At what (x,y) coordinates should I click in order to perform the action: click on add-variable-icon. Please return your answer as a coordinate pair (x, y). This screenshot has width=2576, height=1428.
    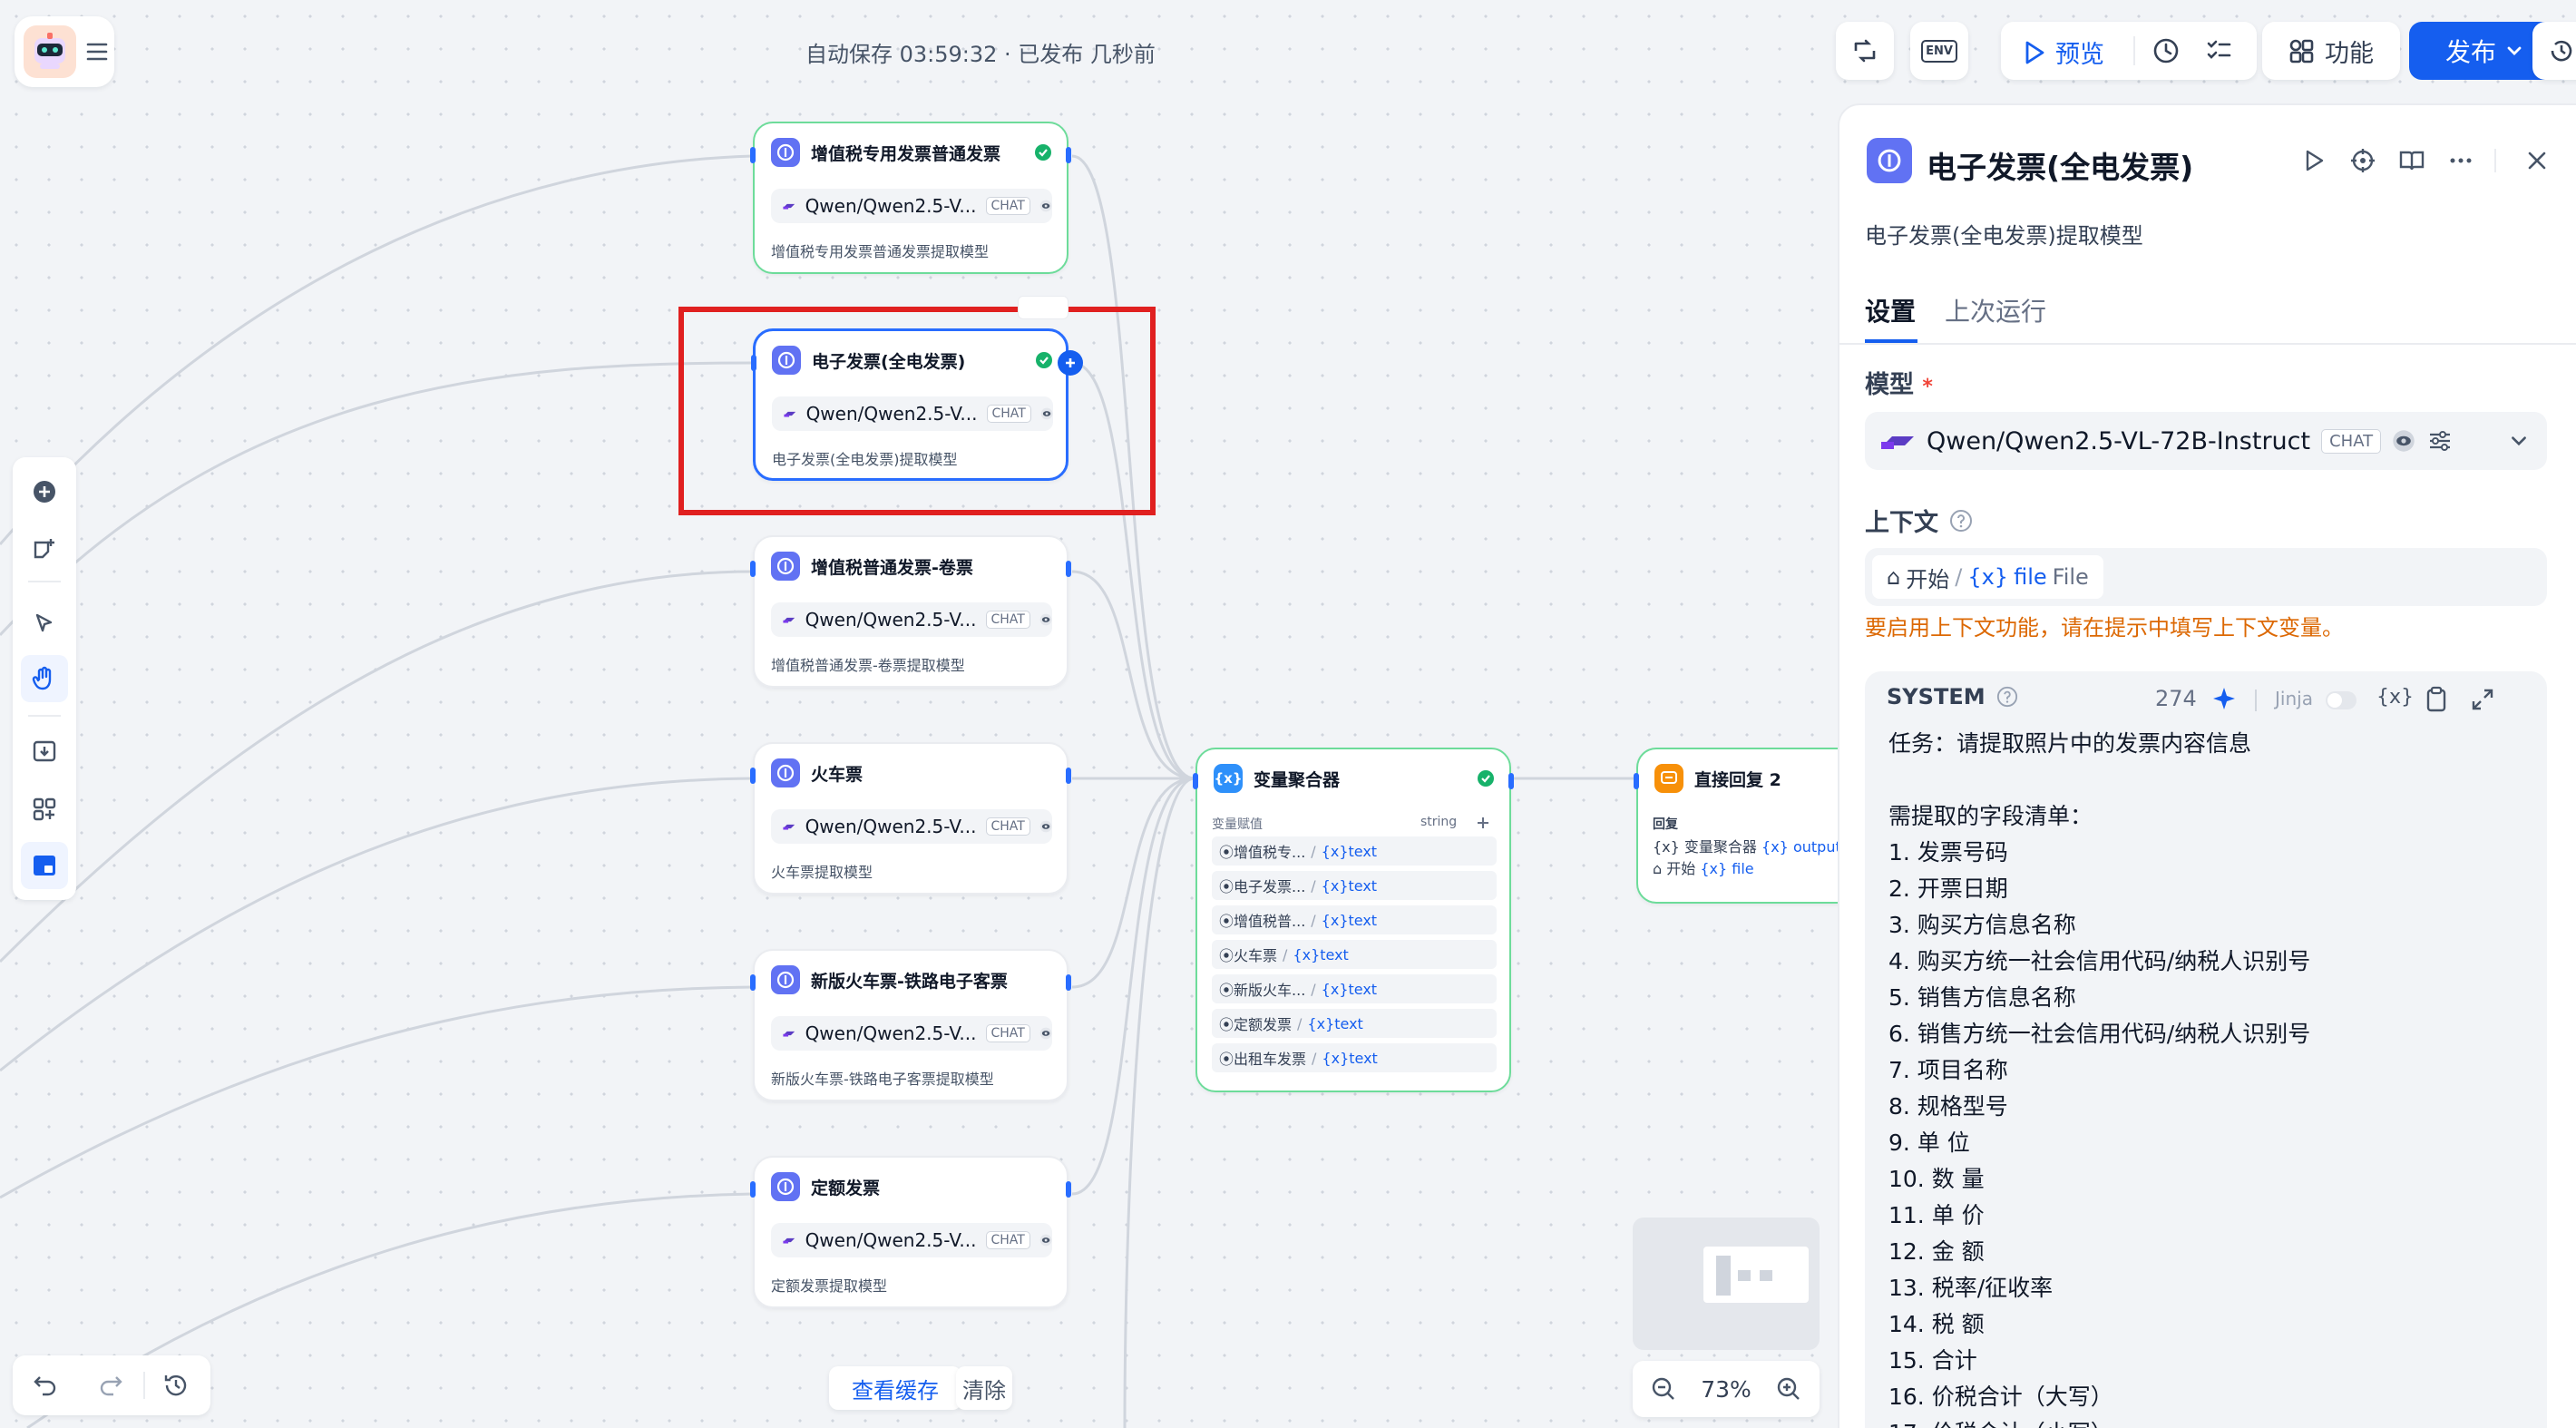
    Looking at the image, I should click on (1483, 823).